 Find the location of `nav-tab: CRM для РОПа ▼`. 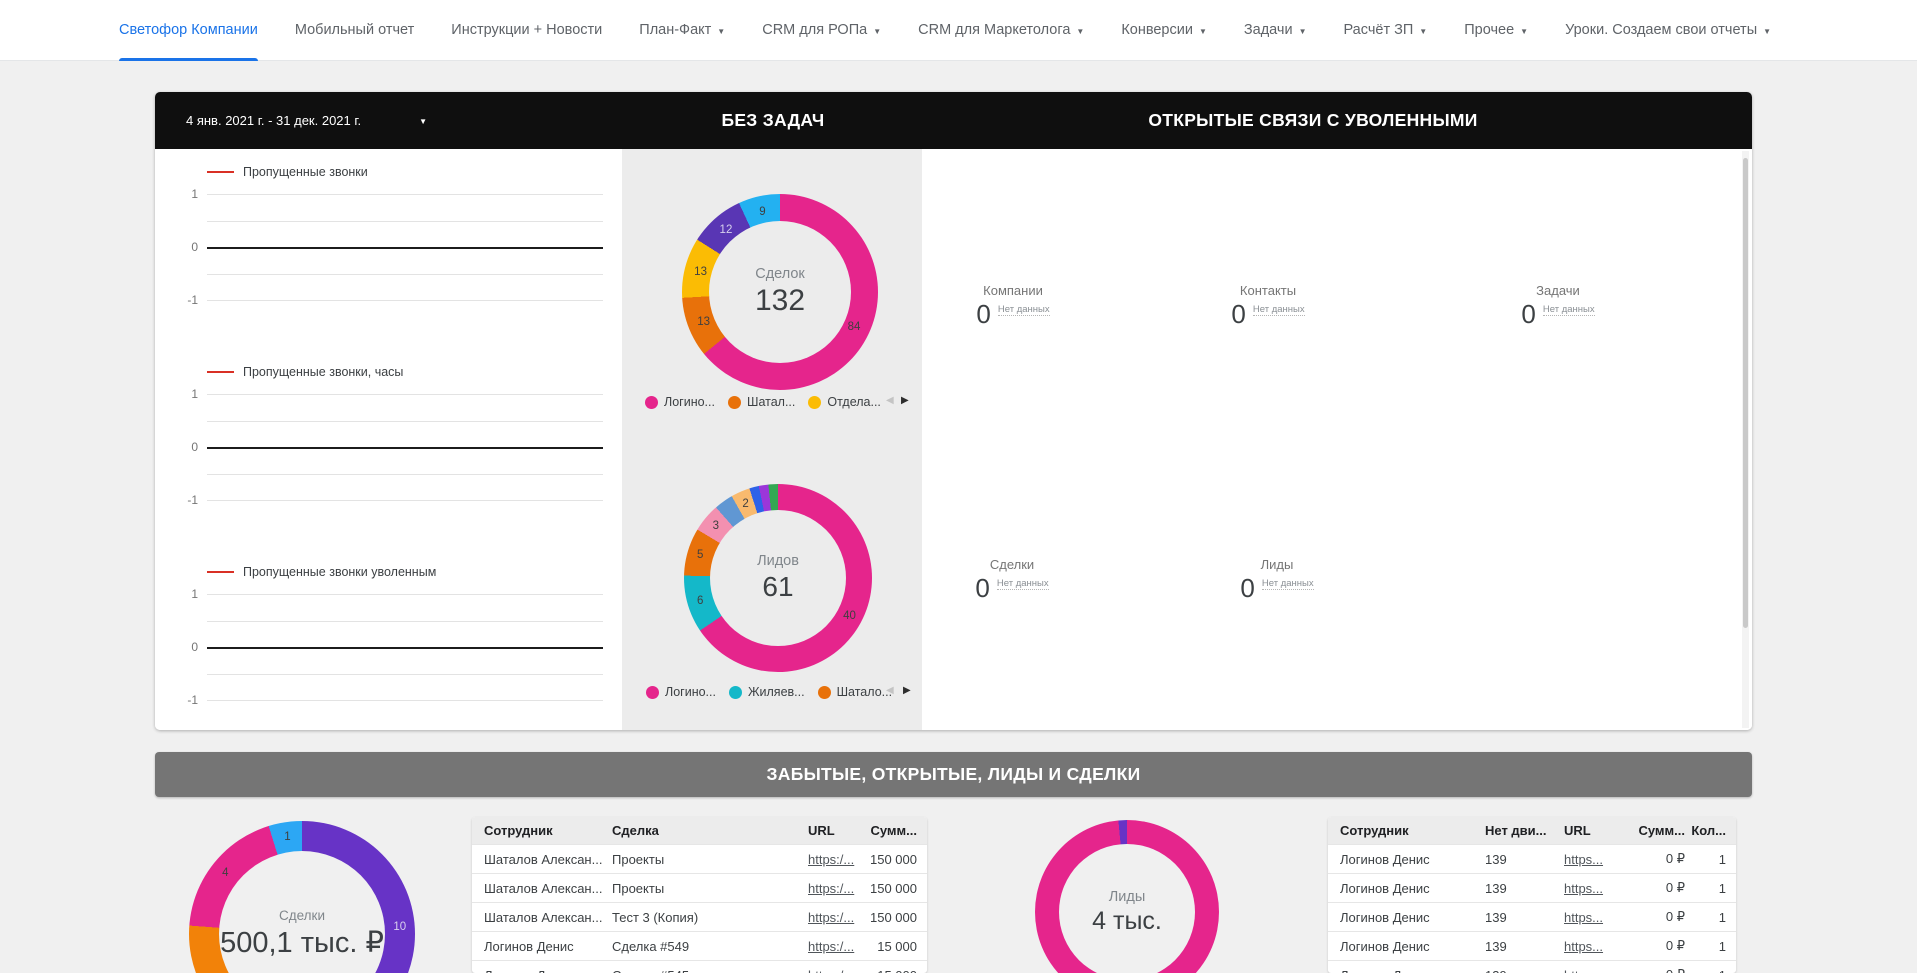

nav-tab: CRM для РОПа ▼ is located at coordinates (821, 30).